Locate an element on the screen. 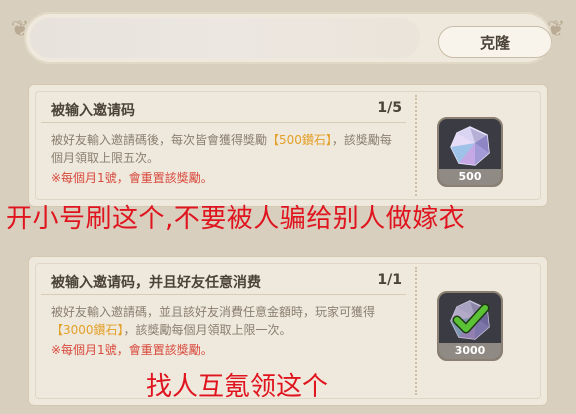 The height and width of the screenshot is (414, 576). card-header: 被输入邀请码，并且好友任意消费 1/1 is located at coordinates (223, 281).